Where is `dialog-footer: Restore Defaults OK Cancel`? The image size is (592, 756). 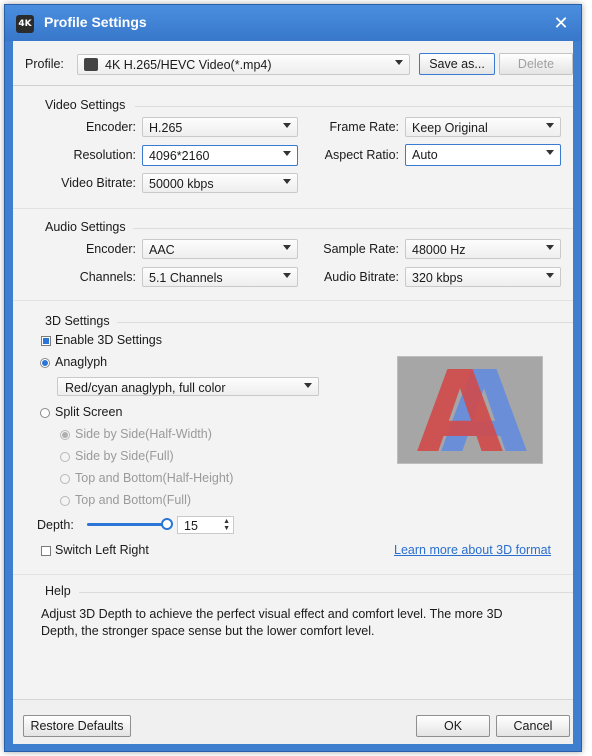 dialog-footer: Restore Defaults OK Cancel is located at coordinates (293, 721).